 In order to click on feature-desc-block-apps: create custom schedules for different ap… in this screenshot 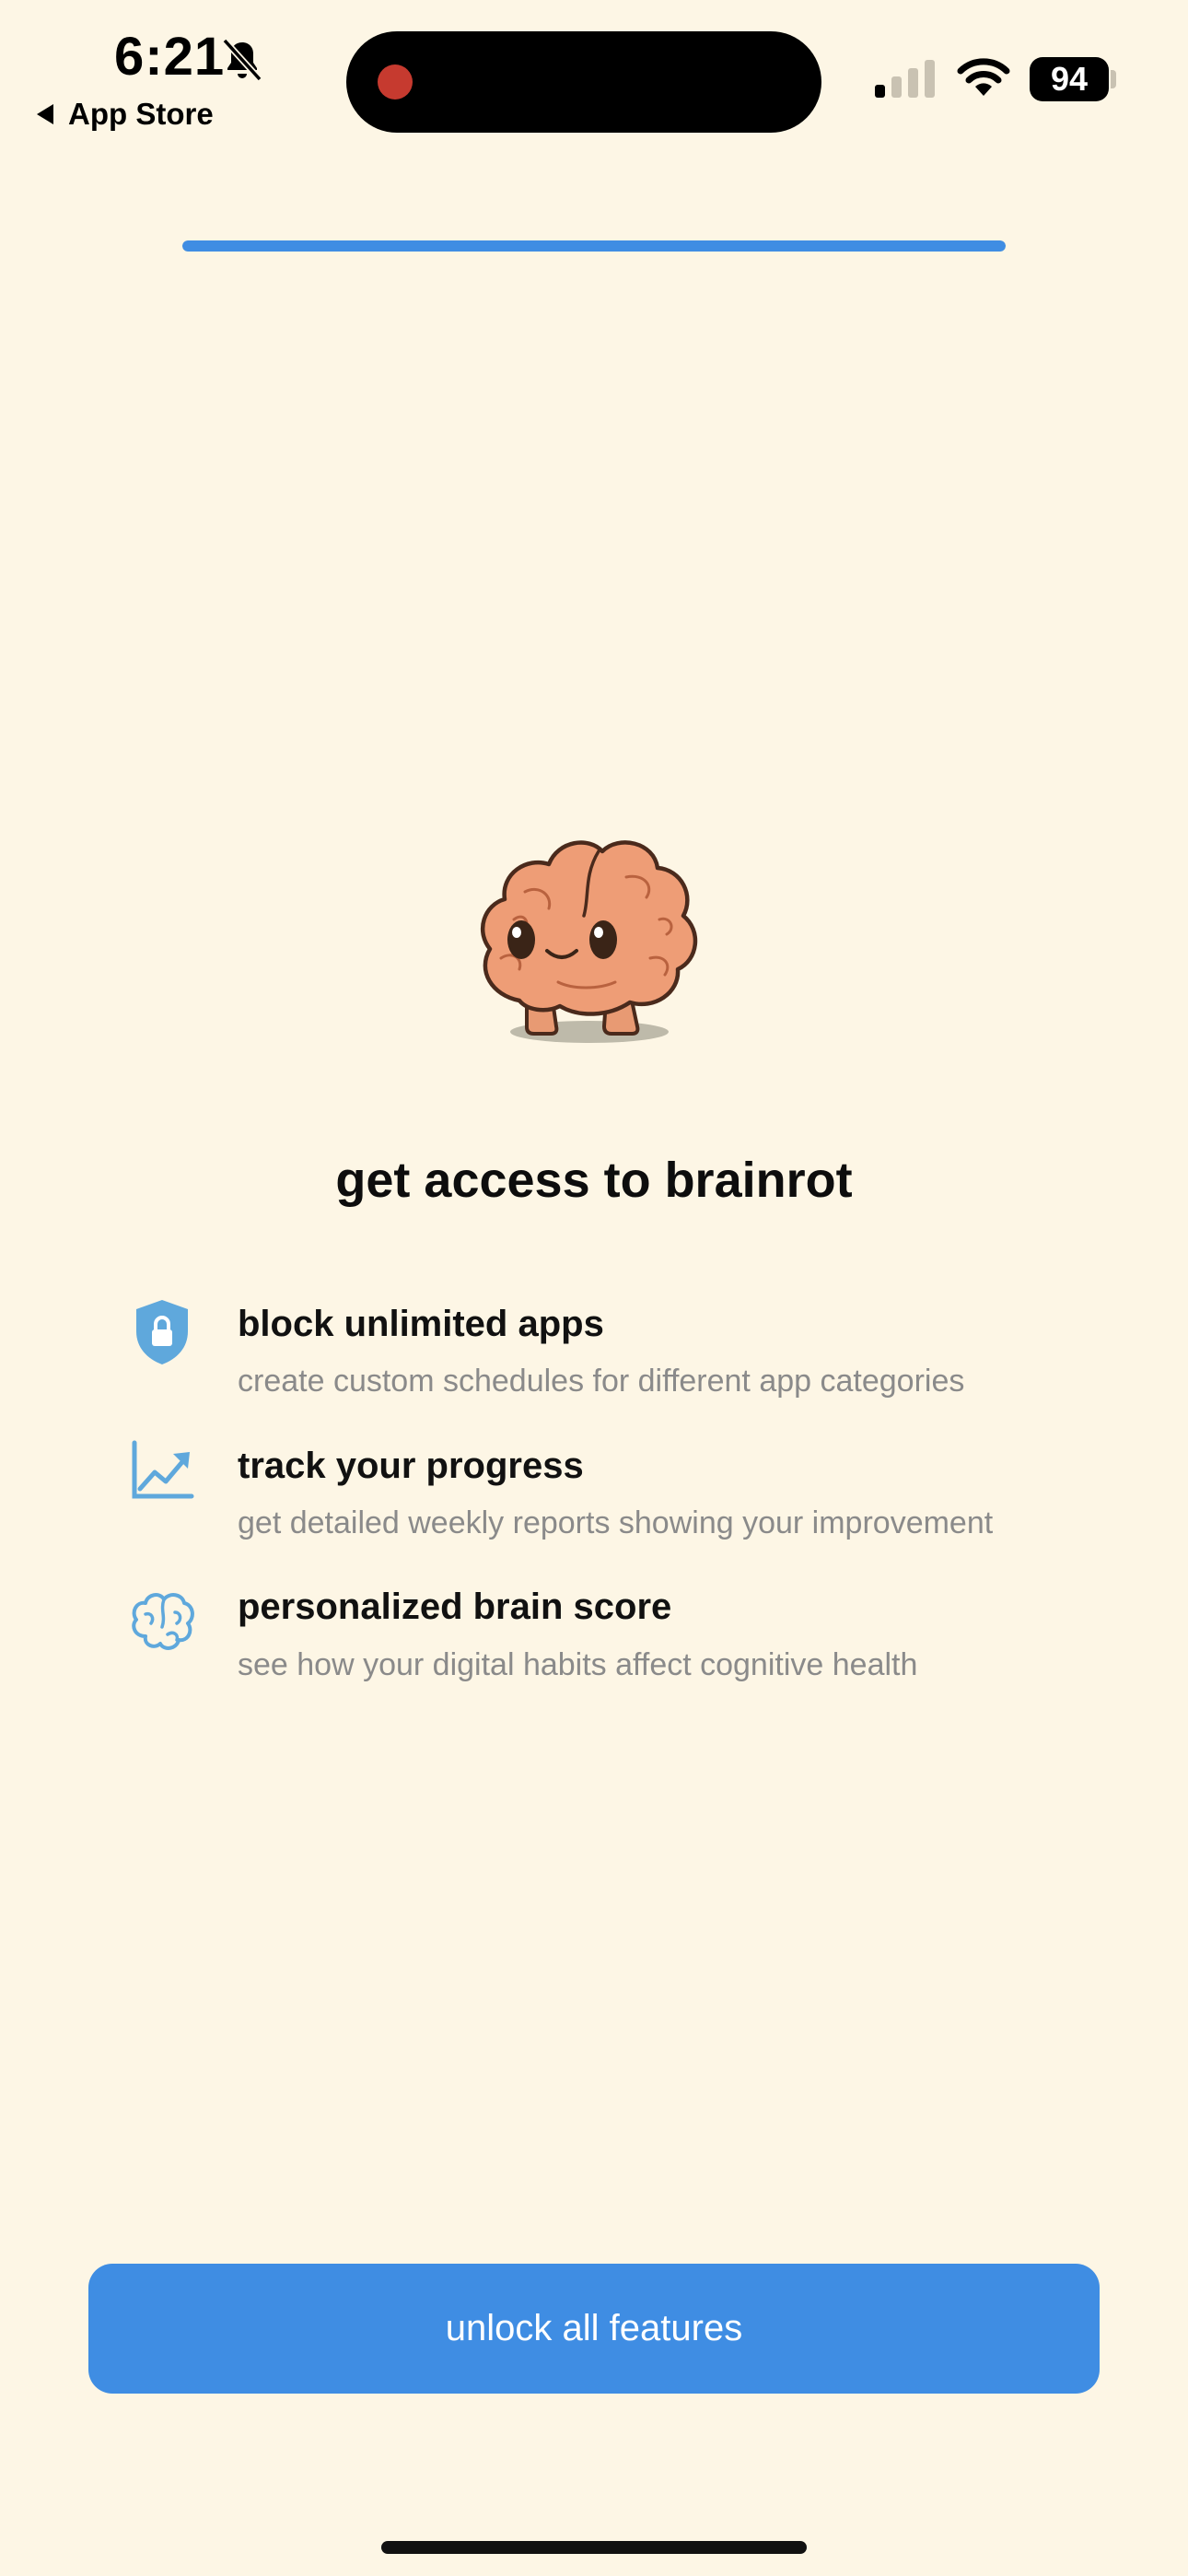, I will do `click(601, 1381)`.